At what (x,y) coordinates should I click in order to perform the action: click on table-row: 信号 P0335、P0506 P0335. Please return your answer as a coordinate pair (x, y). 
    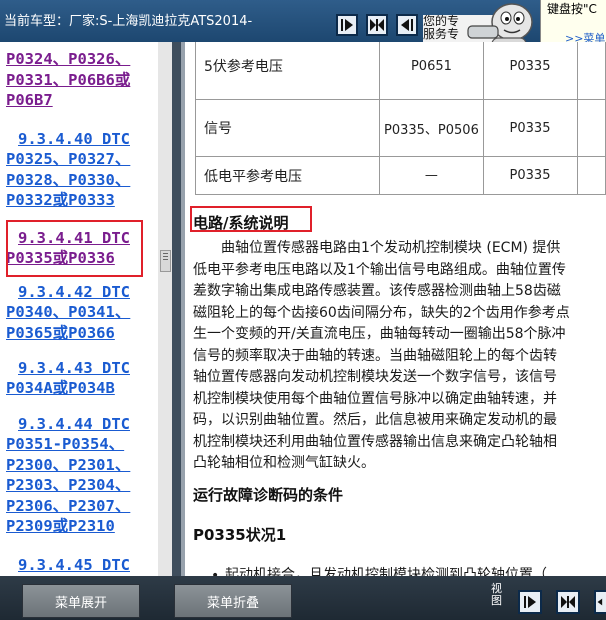
    Looking at the image, I should click on (400, 128).